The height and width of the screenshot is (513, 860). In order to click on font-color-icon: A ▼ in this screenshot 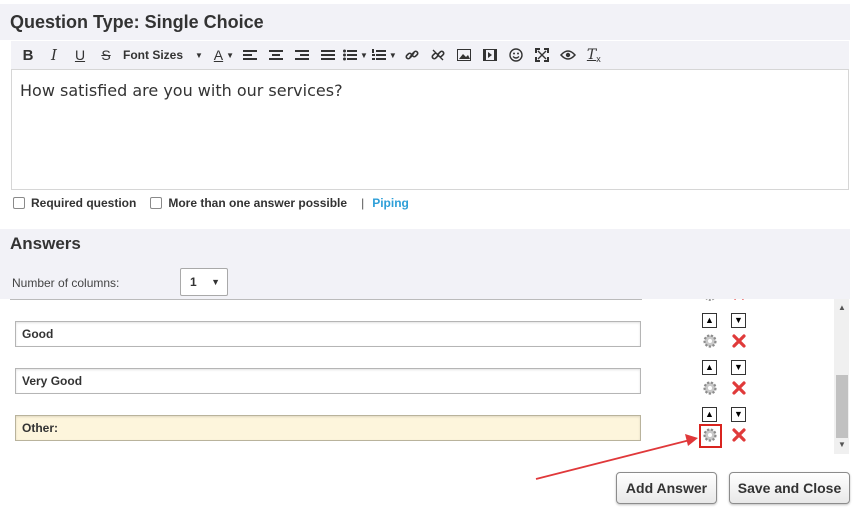, I will do `click(224, 55)`.